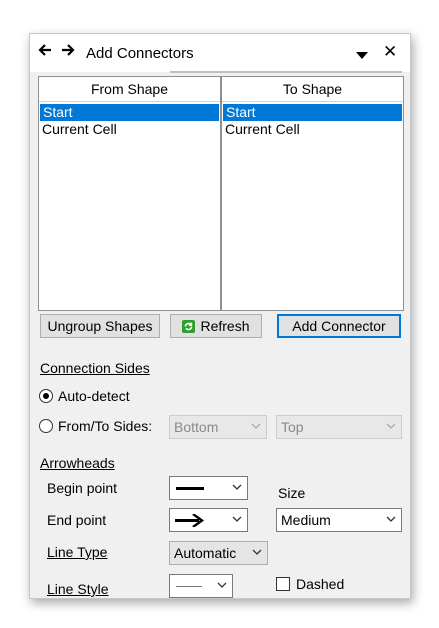 This screenshot has height=628, width=439. Describe the element at coordinates (105, 426) in the screenshot. I see `from-to-sides-label: From/To Sides:` at that location.